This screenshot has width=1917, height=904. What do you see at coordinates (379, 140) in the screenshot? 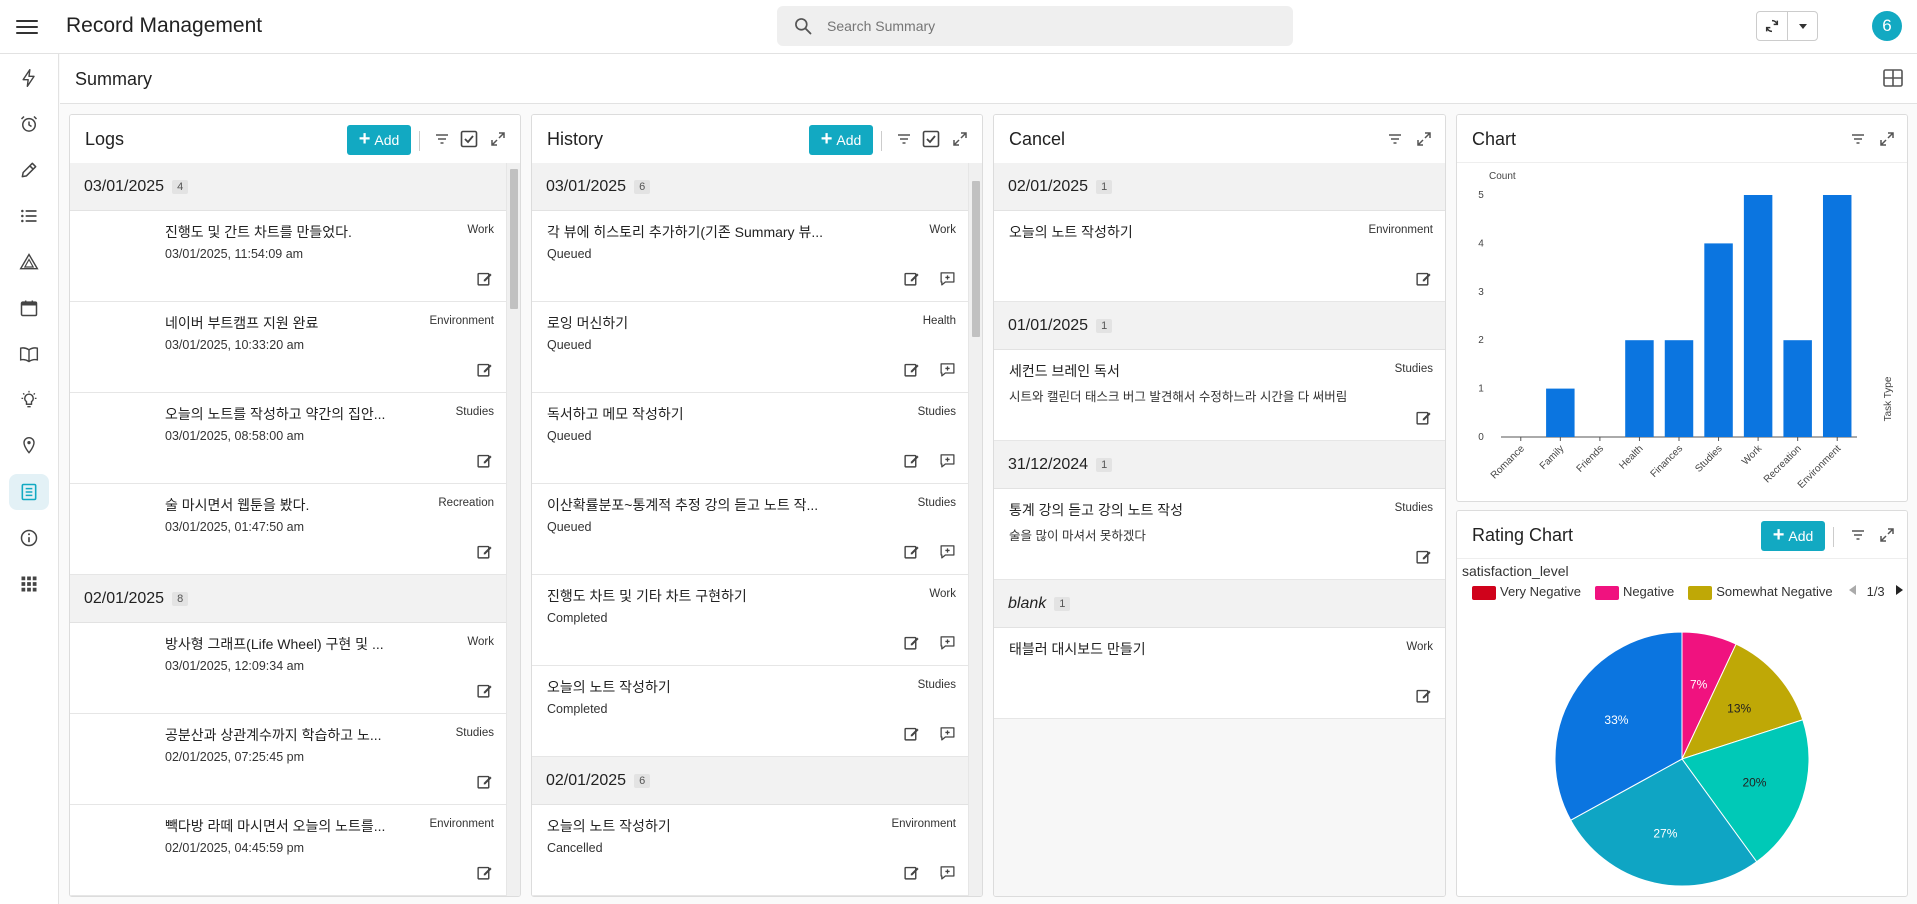
I see `logs-add-button: + Add` at bounding box center [379, 140].